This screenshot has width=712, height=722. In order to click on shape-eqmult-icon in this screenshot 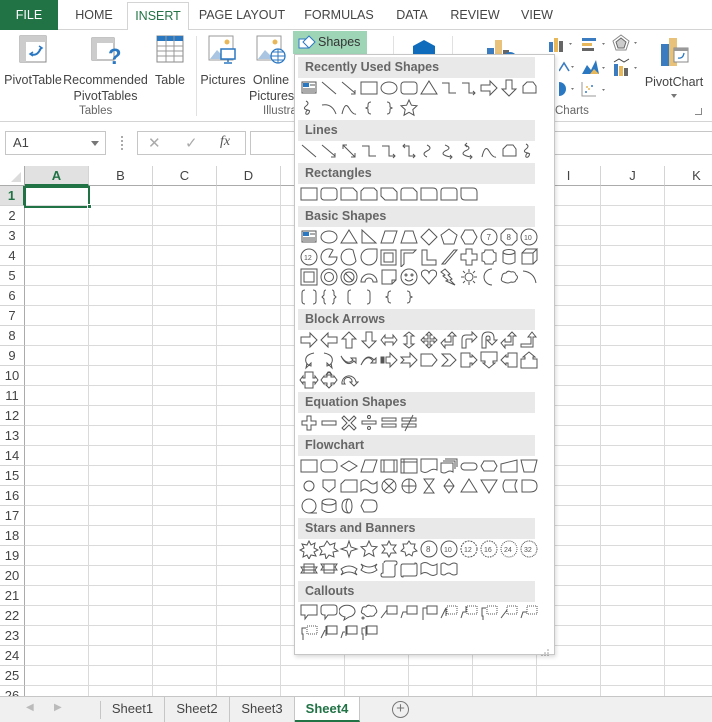, I will do `click(349, 423)`.